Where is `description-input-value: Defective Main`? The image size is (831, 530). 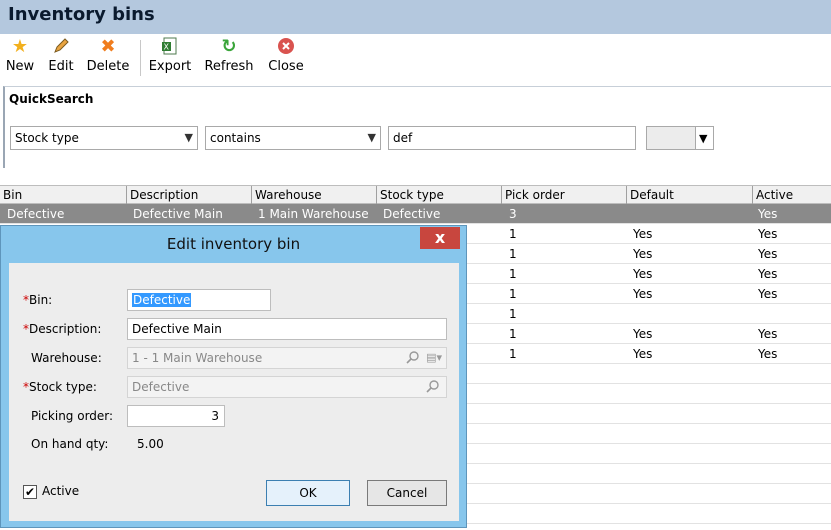
description-input-value: Defective Main is located at coordinates (177, 329).